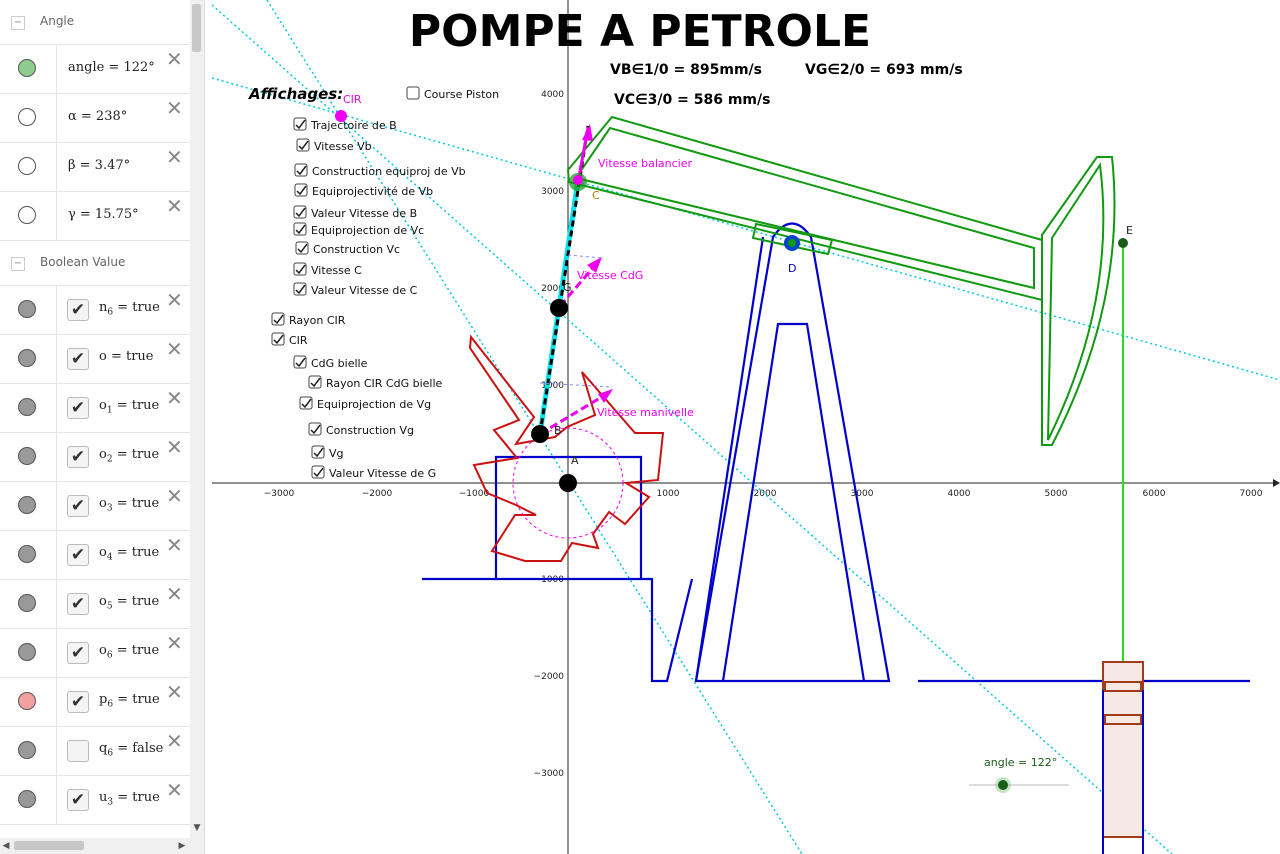 The image size is (1280, 854). I want to click on angle-row: γ = 15.75° ✕, so click(95, 216).